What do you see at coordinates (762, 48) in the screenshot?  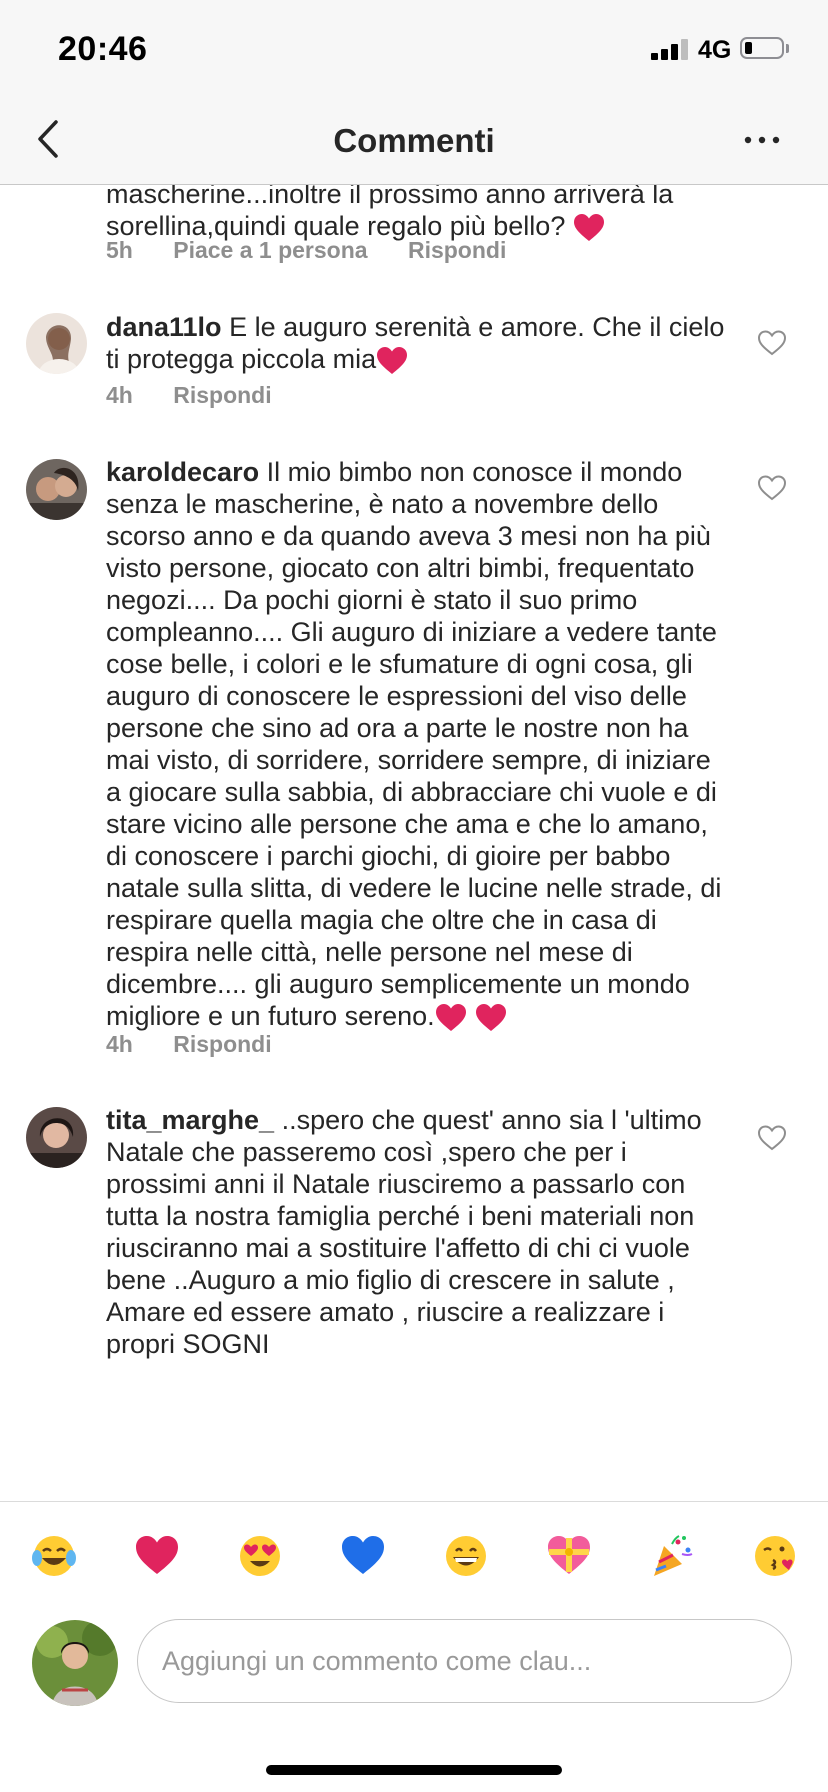 I see `battery-icon` at bounding box center [762, 48].